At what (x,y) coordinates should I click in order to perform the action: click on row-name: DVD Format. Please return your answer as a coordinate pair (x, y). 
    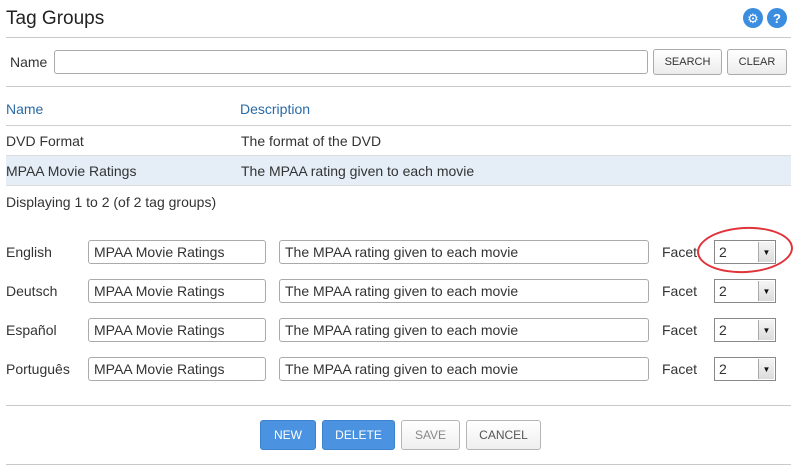
    Looking at the image, I should click on (45, 141).